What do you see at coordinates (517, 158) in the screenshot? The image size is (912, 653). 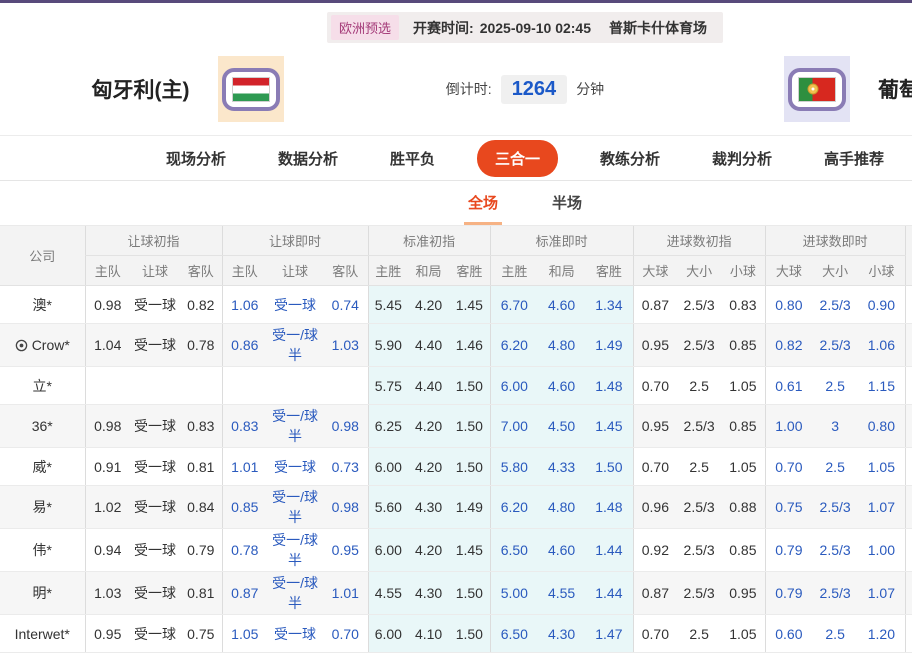 I see `tab-three-in-one: 三合一` at bounding box center [517, 158].